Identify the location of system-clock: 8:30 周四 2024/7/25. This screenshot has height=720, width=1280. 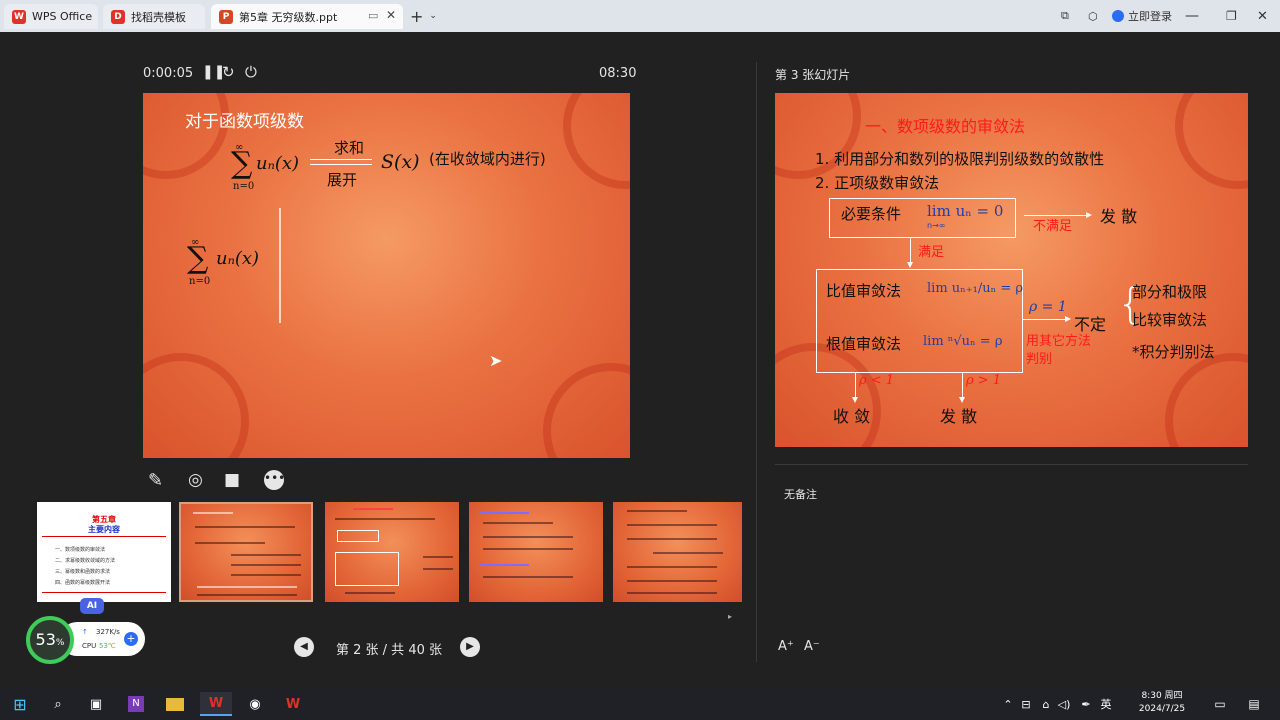
(1162, 703).